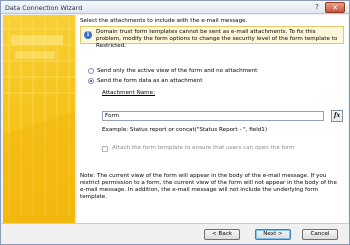 The height and width of the screenshot is (245, 350). Describe the element at coordinates (44, 8) in the screenshot. I see `window-title: Data Connection Wizard` at that location.